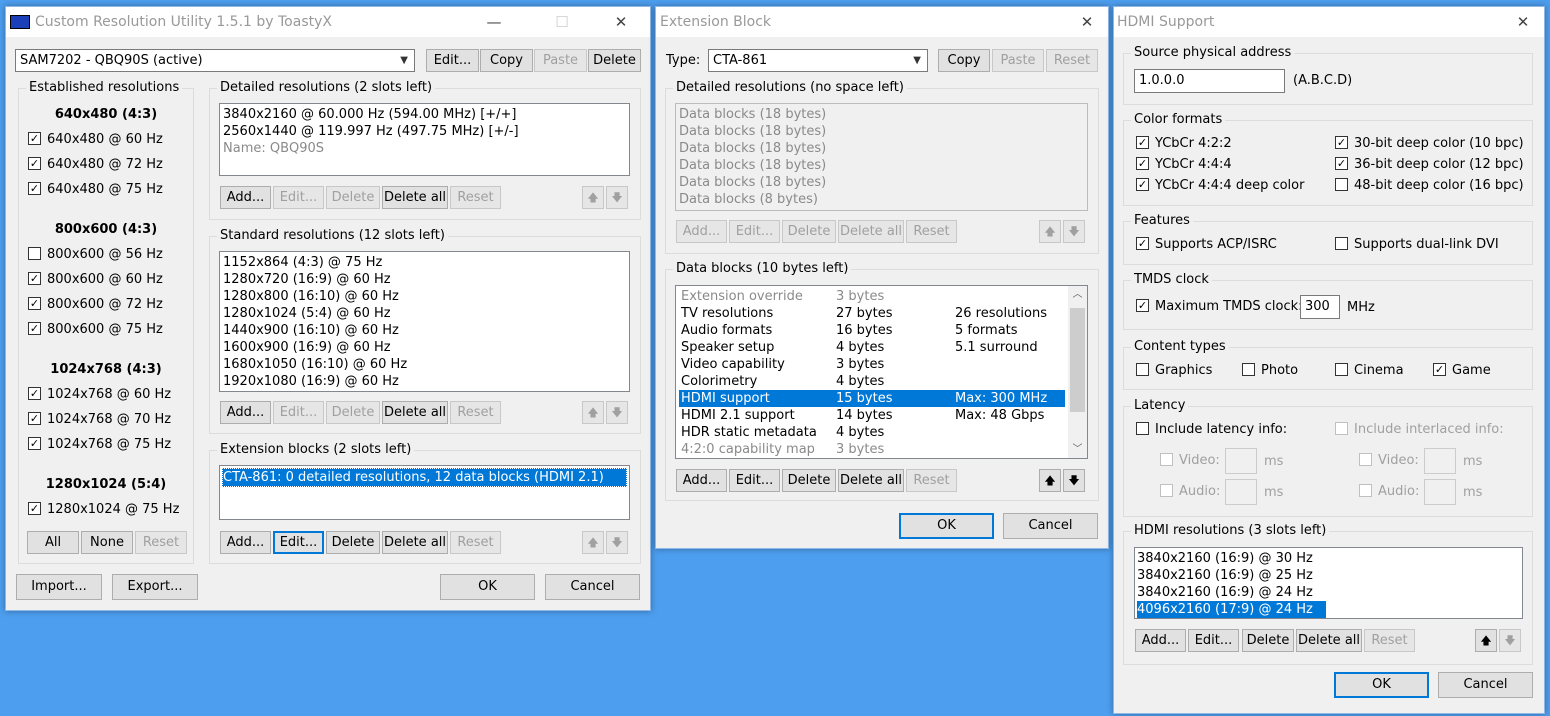  Describe the element at coordinates (1329, 22) in the screenshot. I see `hdmi-titlebar: HDMI Support ✕` at that location.